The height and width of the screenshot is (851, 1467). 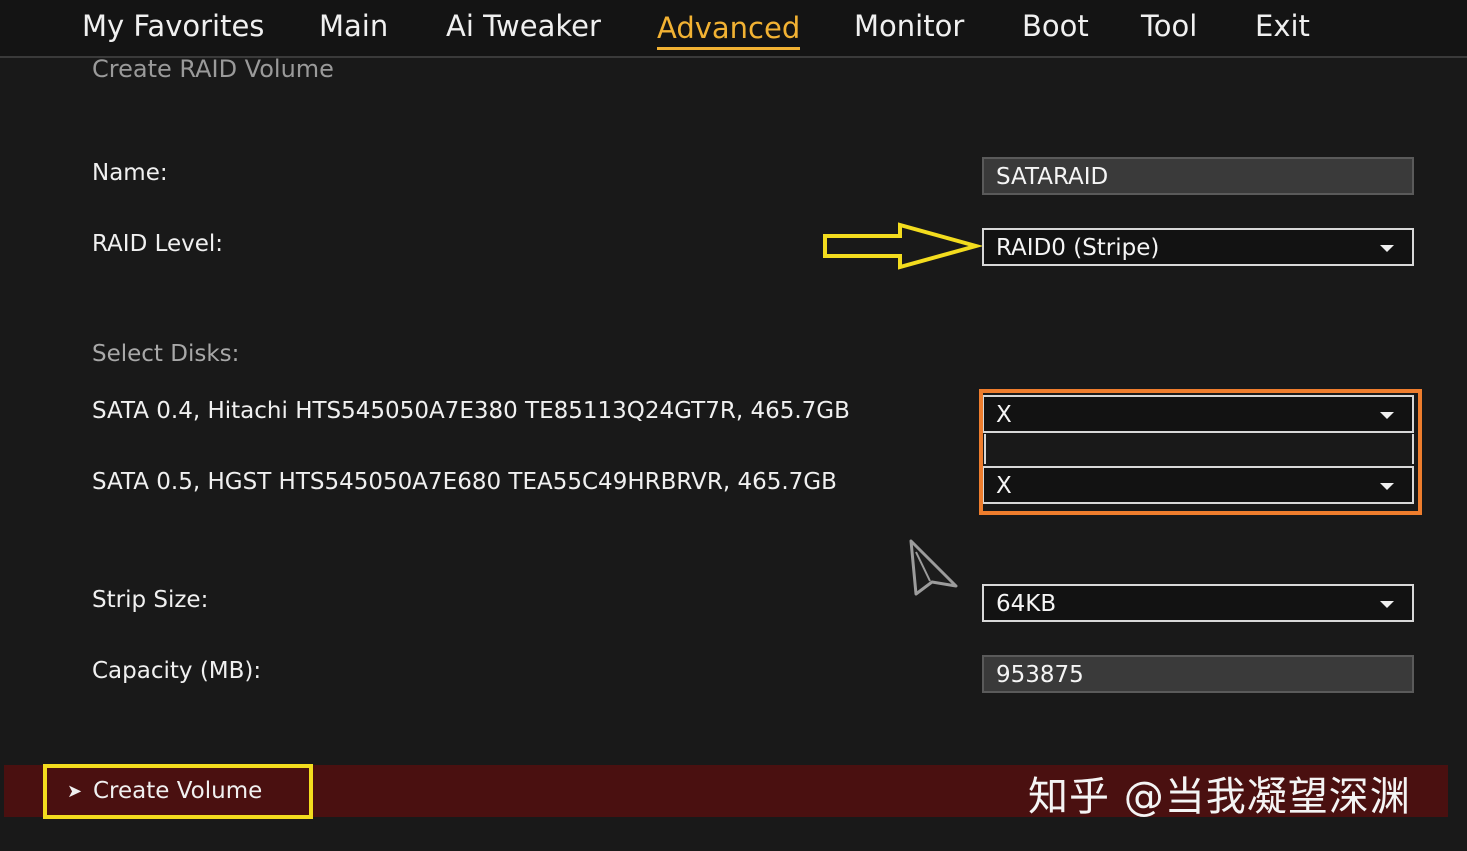 I want to click on tab-ai-tweaker: Ai Tweaker, so click(x=523, y=26).